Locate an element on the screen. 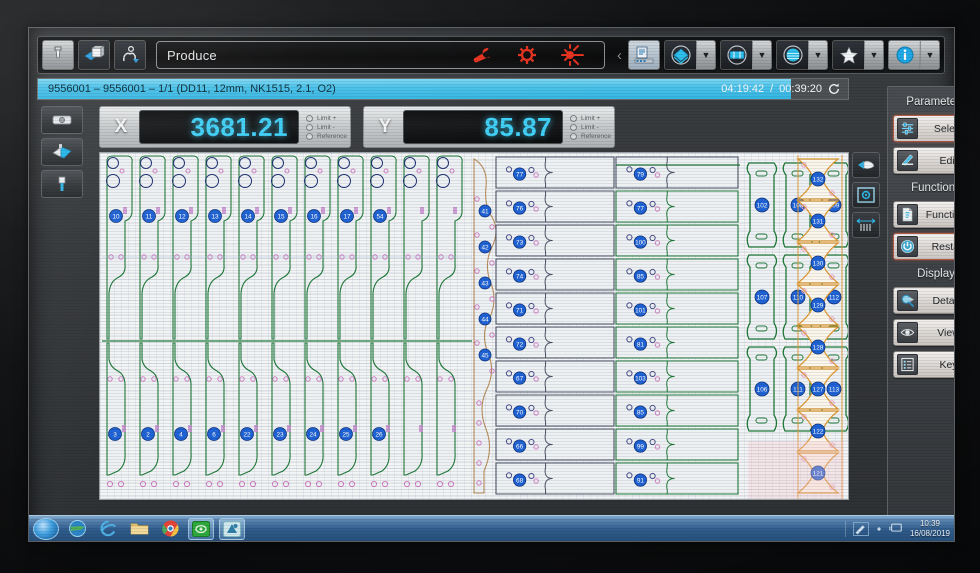 The width and height of the screenshot is (980, 573). probe-icon is located at coordinates (62, 184).